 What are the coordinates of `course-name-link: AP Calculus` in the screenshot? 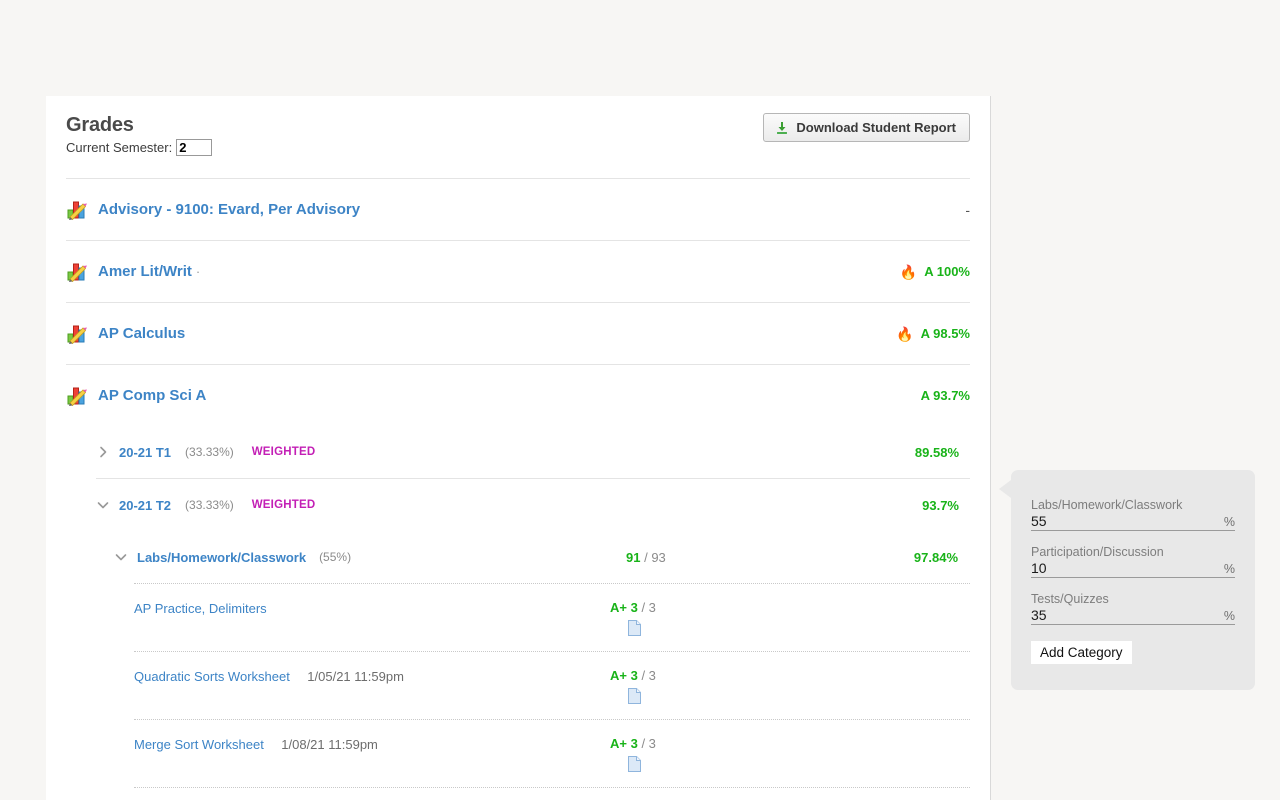 It's located at (141, 333).